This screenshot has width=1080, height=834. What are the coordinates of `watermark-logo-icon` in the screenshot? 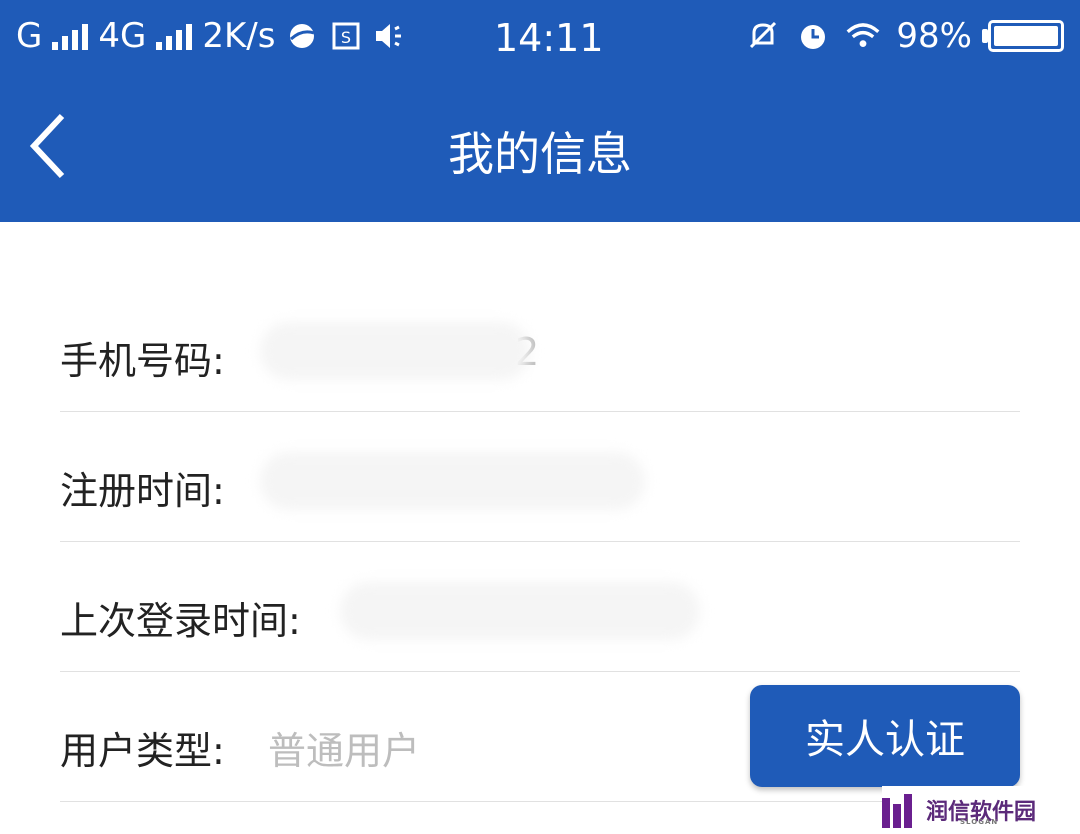 It's located at (900, 810).